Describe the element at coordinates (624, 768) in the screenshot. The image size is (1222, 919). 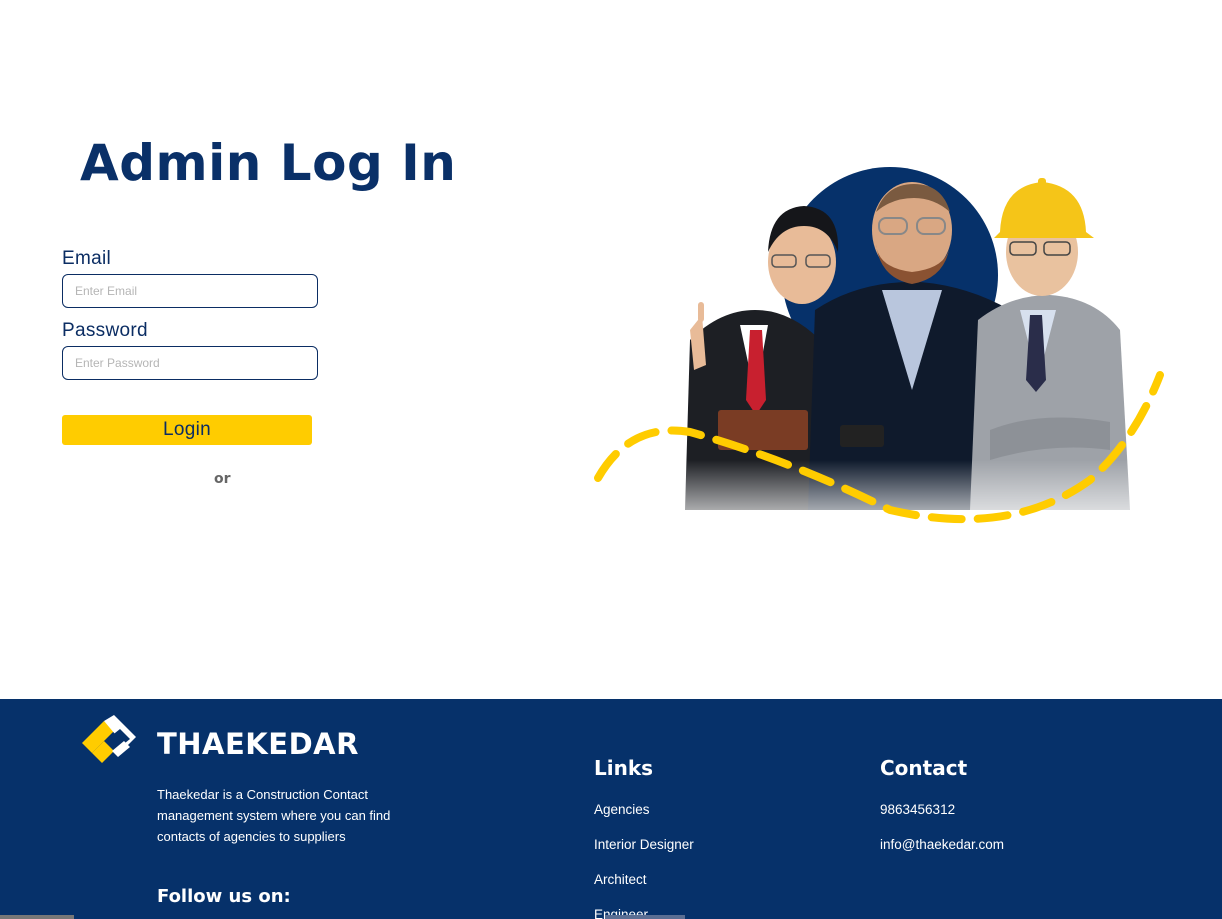
I see `links-heading: Links` at that location.